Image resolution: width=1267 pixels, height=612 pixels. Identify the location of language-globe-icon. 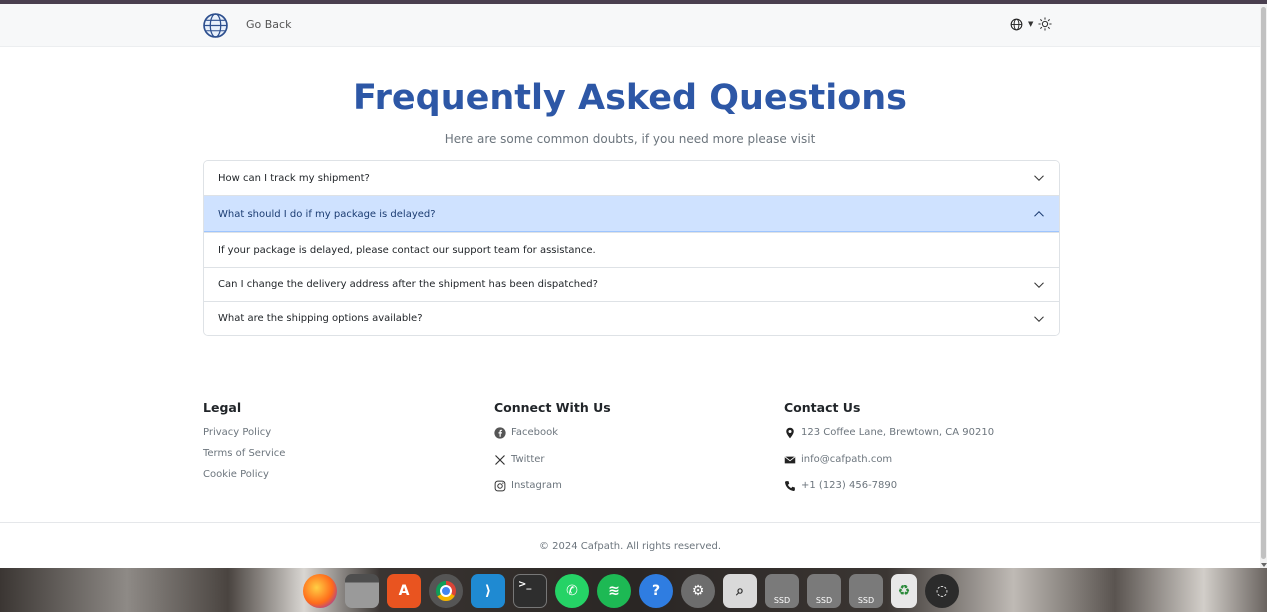
(1016, 24).